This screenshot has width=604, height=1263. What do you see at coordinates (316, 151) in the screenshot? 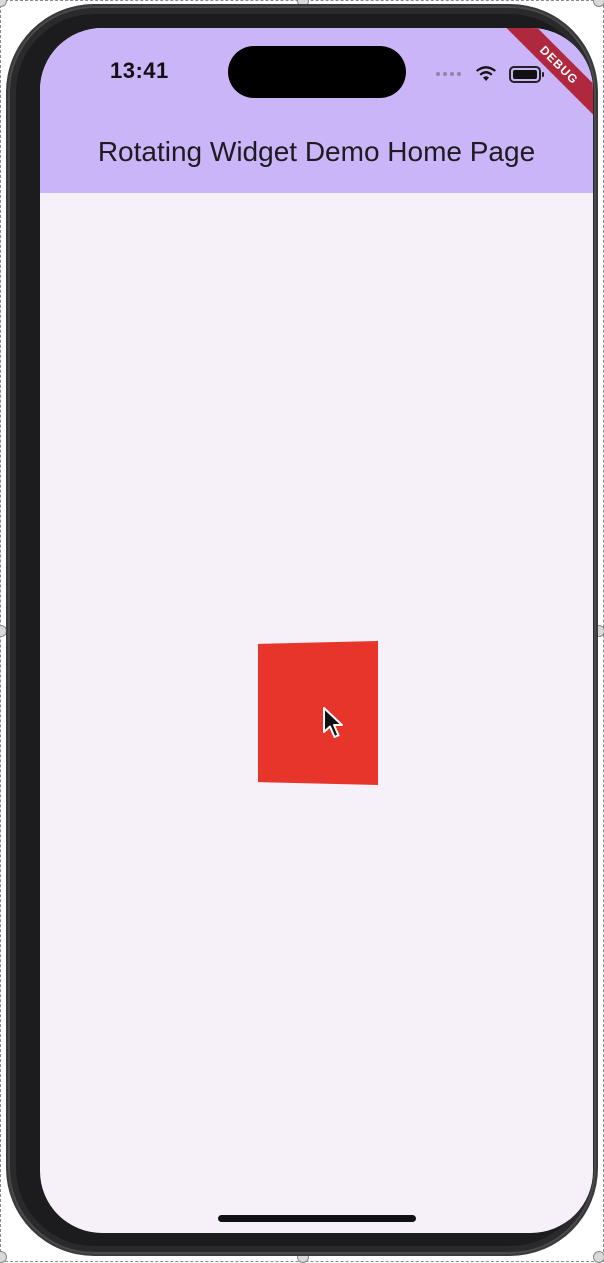
I see `app-bar-title: Rotating Widget Demo Home Page` at bounding box center [316, 151].